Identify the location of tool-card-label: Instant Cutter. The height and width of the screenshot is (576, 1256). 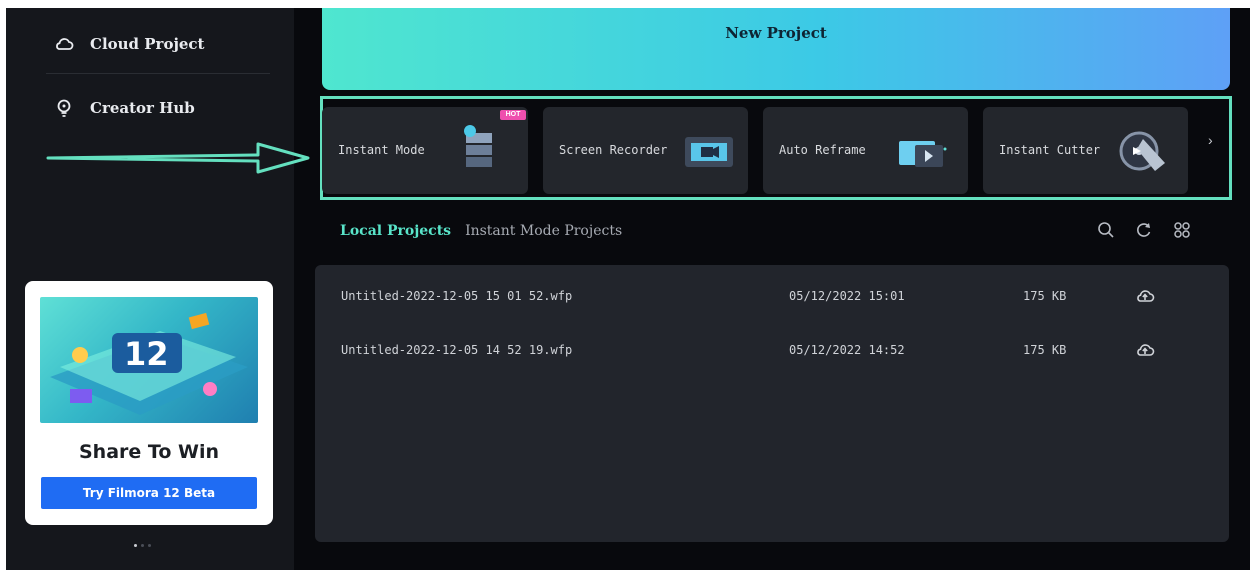
(1050, 150).